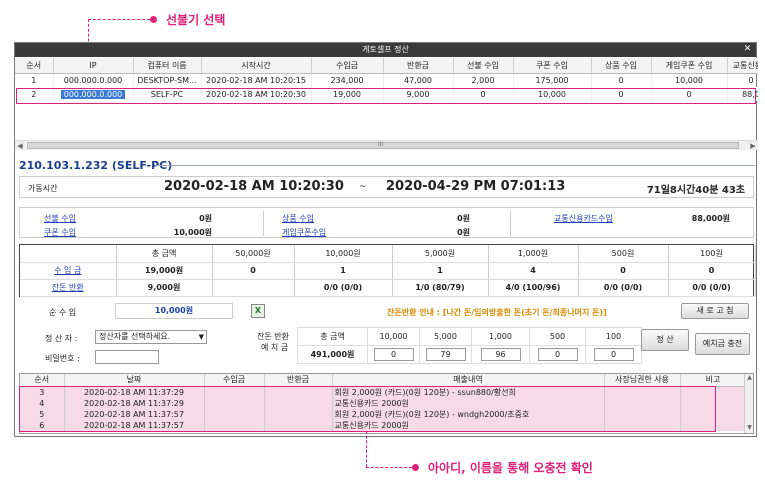 The width and height of the screenshot is (765, 489). I want to click on income-link: 수 입 금, so click(68, 271).